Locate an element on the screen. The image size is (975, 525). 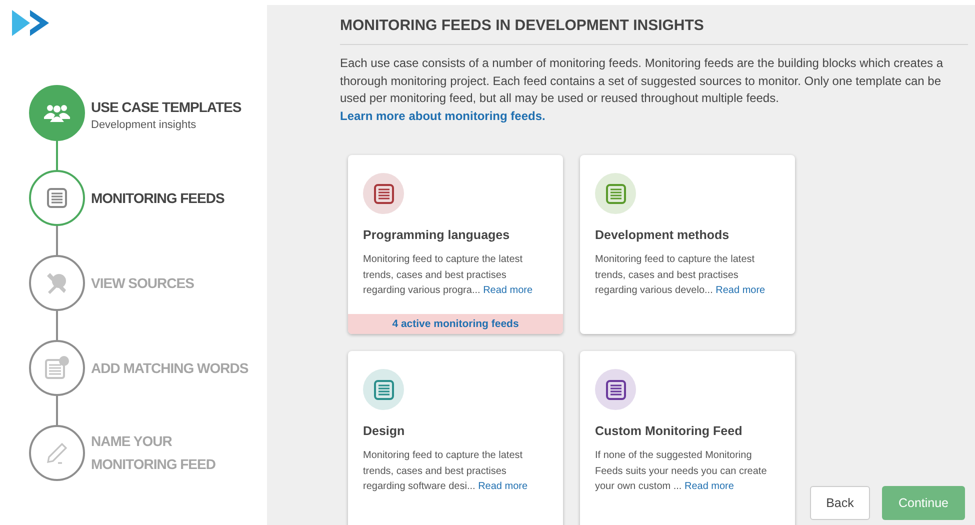
card-description: Monitoring feed to capture the latest trends, cases and best practises regarding various progra... Read more is located at coordinates (448, 275).